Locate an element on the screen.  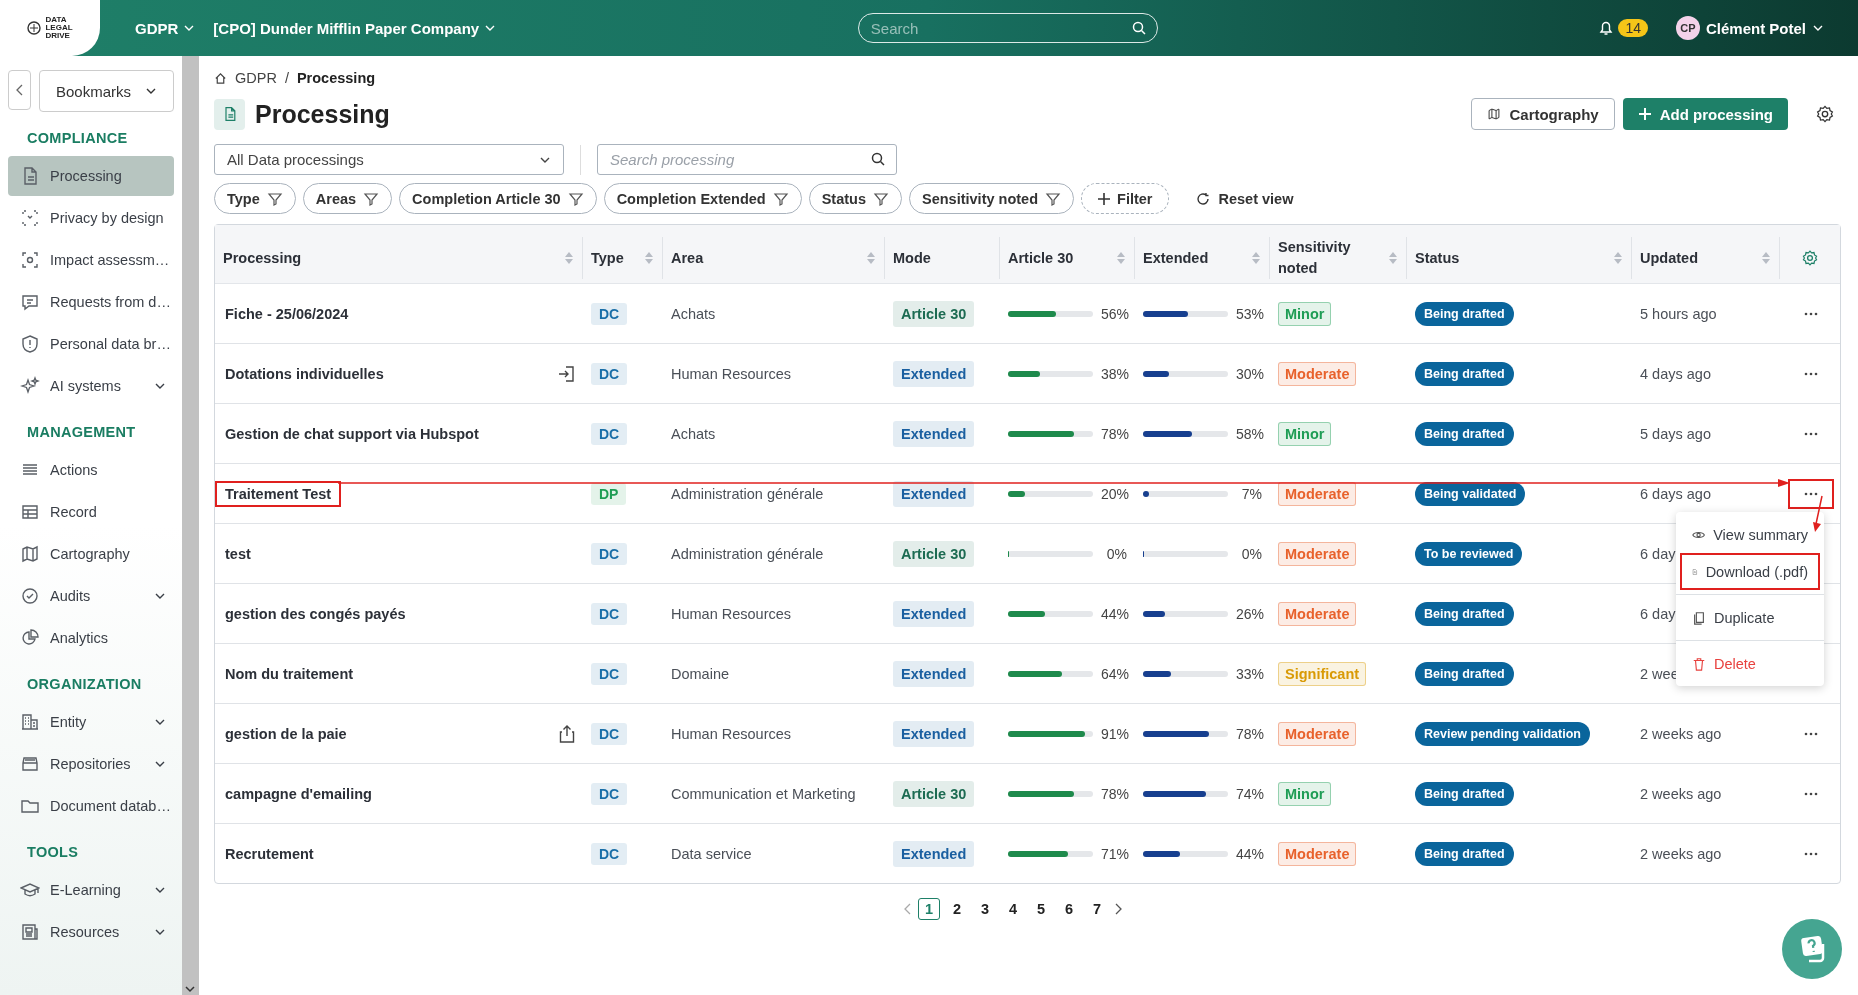
filter-chip: Sensitivity noted is located at coordinates (992, 198).